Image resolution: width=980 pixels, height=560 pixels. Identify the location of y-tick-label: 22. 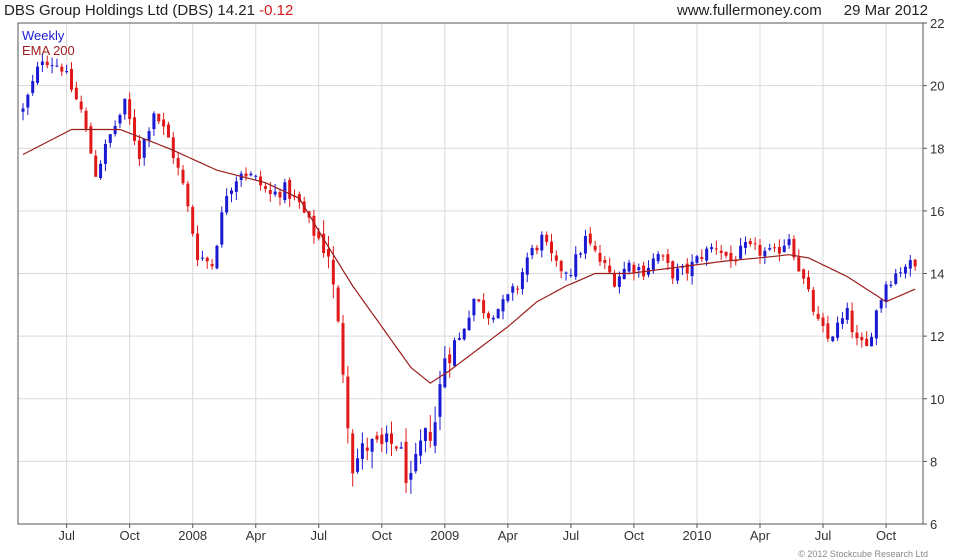
(937, 23).